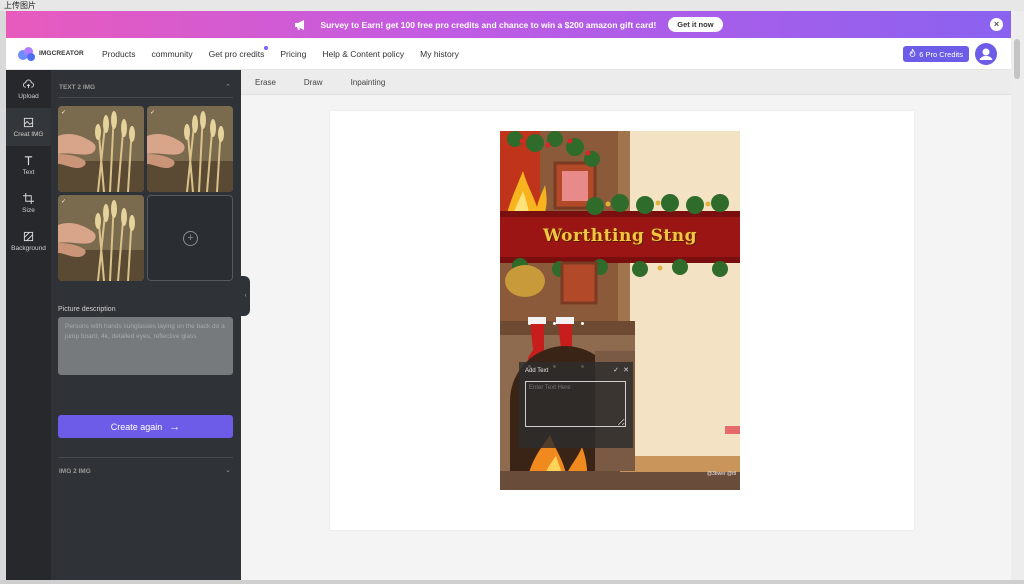 This screenshot has width=1024, height=584. I want to click on background-icon, so click(28, 236).